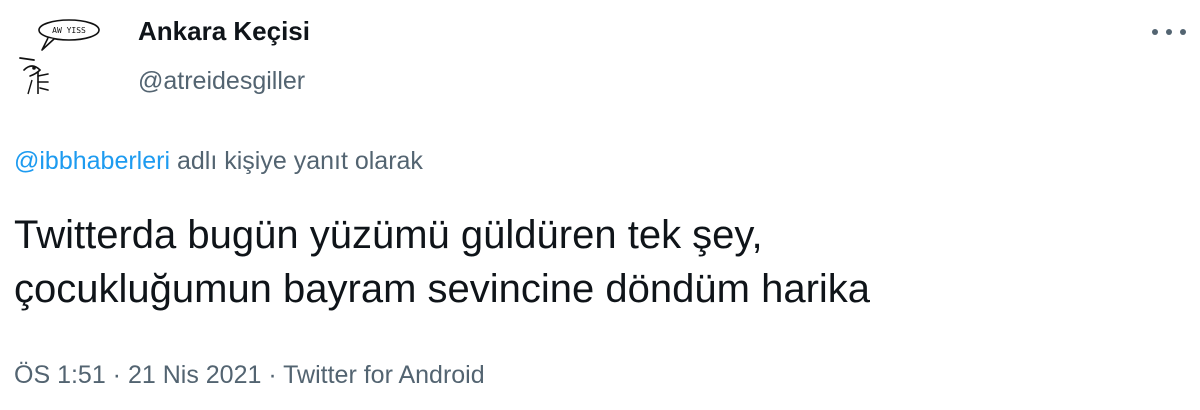  What do you see at coordinates (296, 161) in the screenshot?
I see `reply-context-text: adlı kişiye yanıt olarak` at bounding box center [296, 161].